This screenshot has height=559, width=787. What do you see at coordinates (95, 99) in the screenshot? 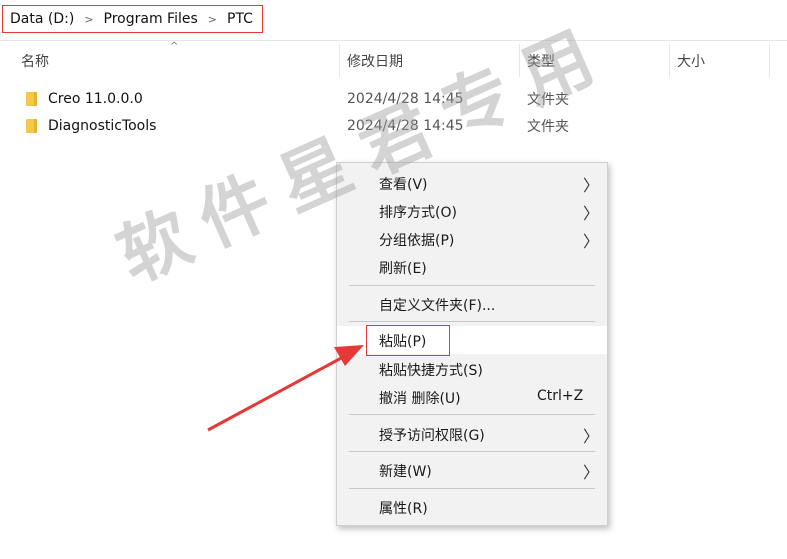
I see `file-name: Creo 11.0.0.0` at bounding box center [95, 99].